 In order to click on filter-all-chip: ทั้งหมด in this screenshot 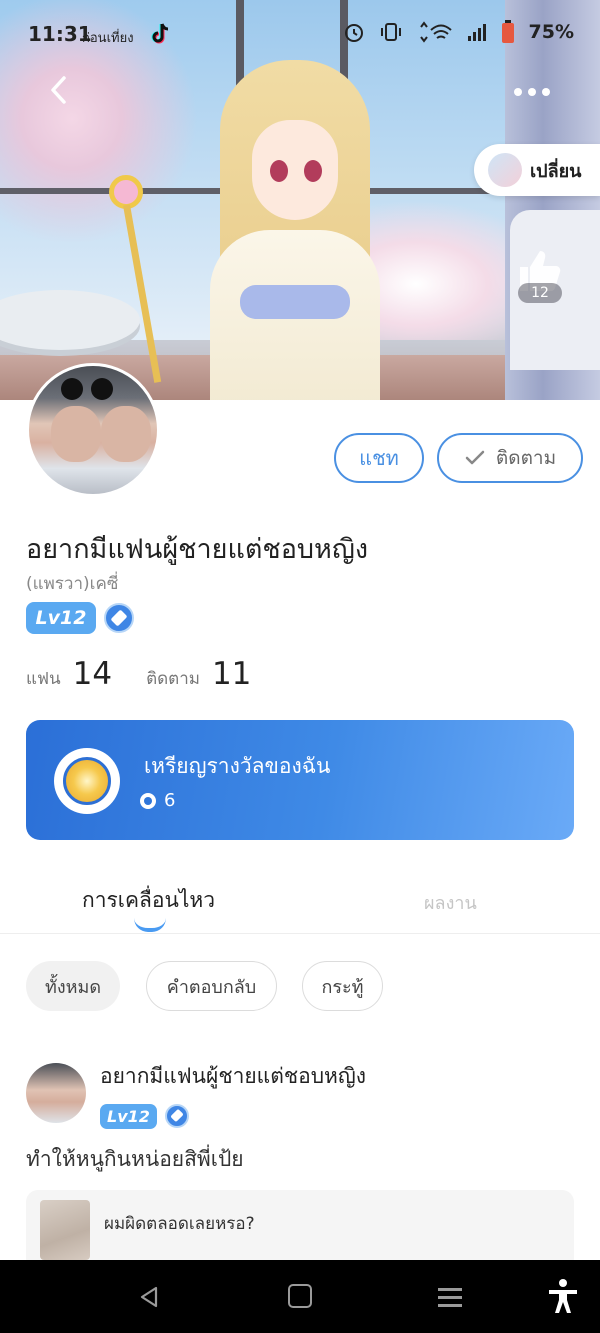, I will do `click(73, 986)`.